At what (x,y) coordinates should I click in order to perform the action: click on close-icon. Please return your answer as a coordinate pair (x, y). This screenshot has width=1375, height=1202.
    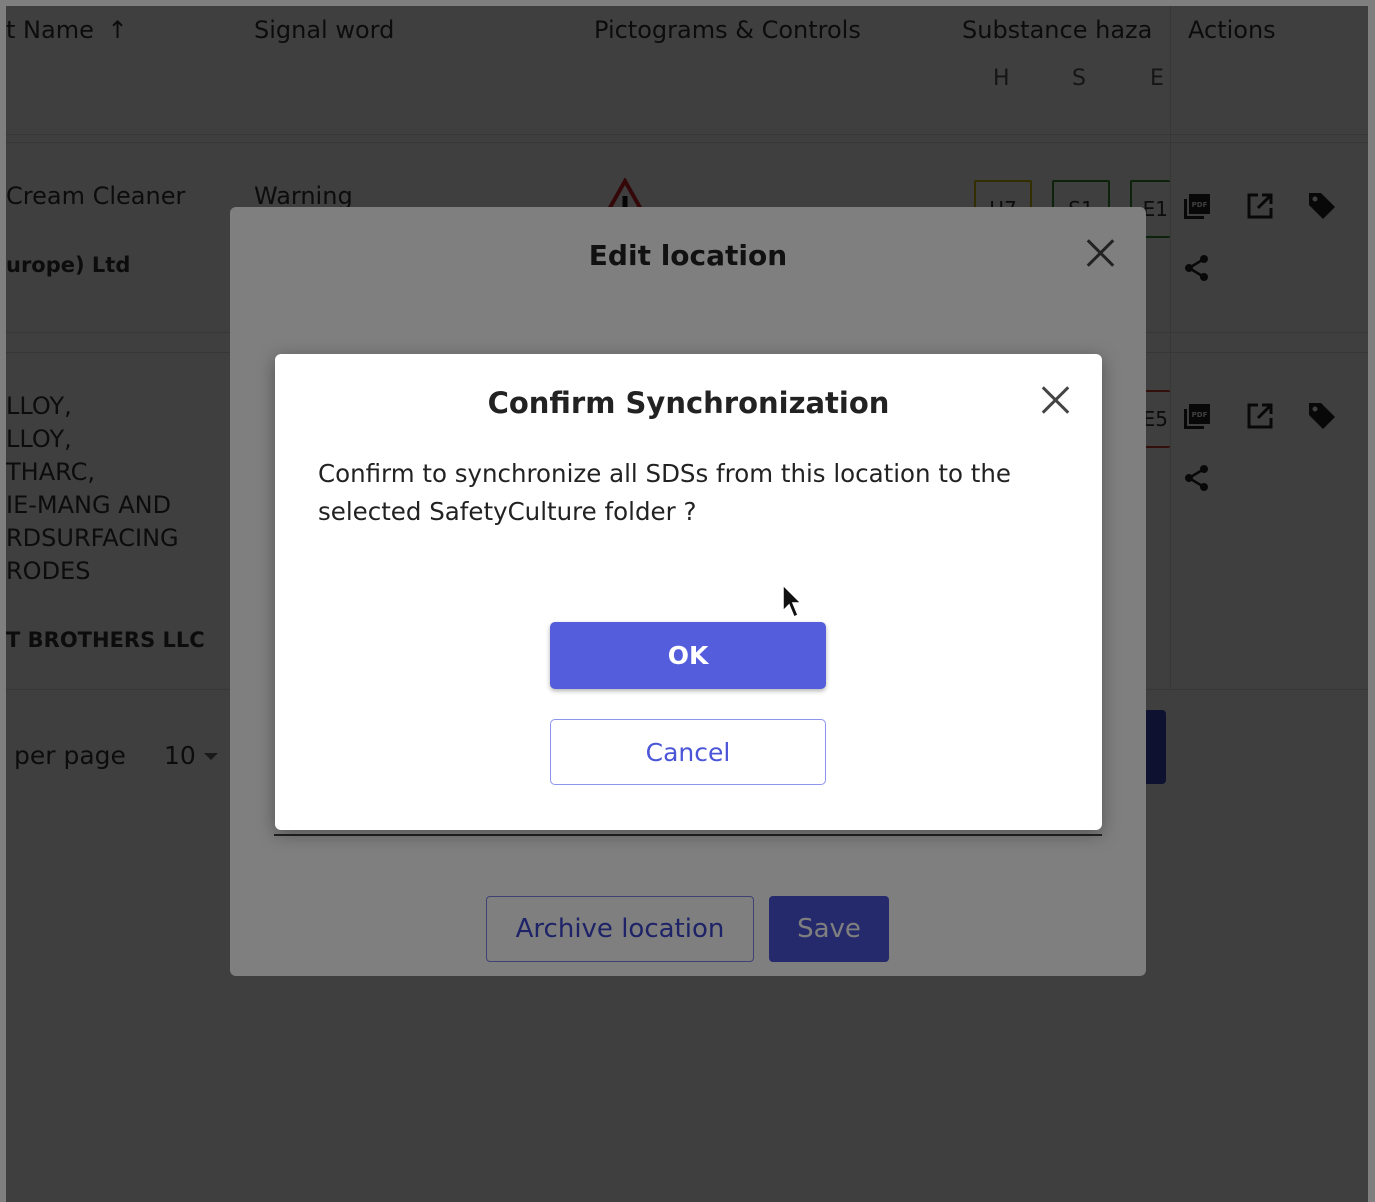
    Looking at the image, I should click on (1055, 400).